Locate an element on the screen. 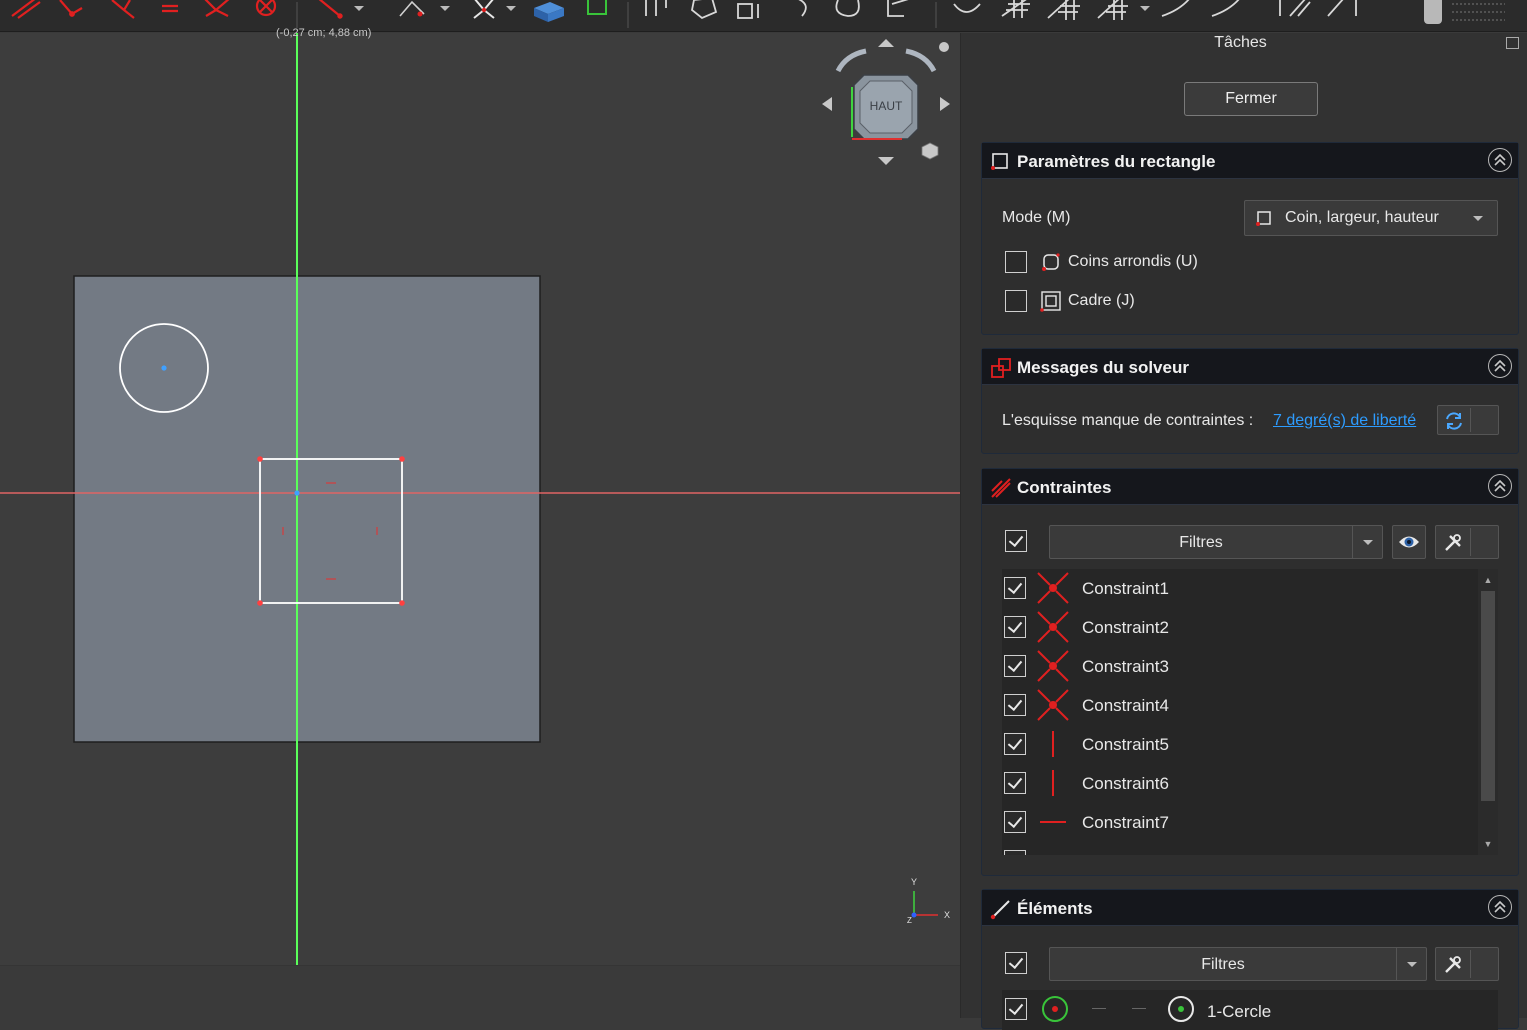  svg-text: Y is located at coordinates (914, 882).